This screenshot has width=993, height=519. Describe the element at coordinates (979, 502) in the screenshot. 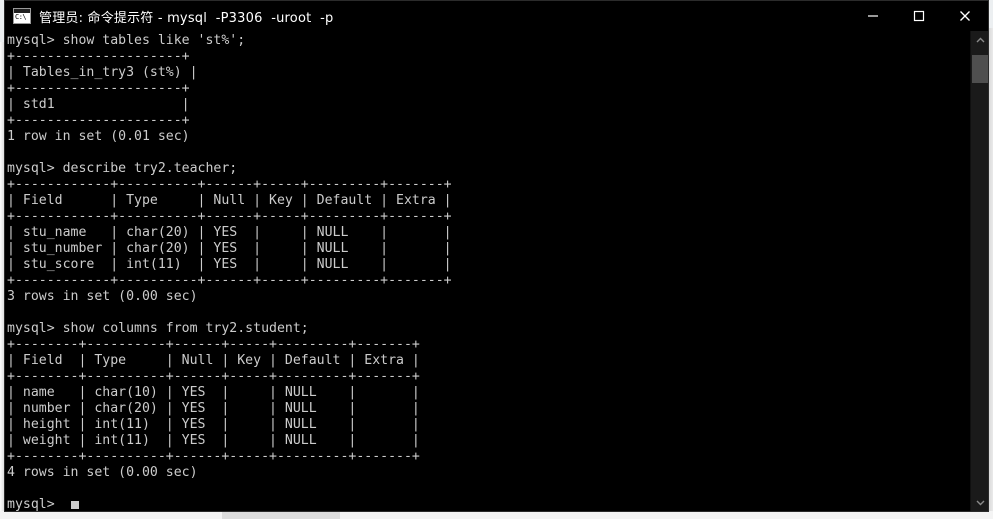

I see `scroll-down-arrow-icon` at that location.